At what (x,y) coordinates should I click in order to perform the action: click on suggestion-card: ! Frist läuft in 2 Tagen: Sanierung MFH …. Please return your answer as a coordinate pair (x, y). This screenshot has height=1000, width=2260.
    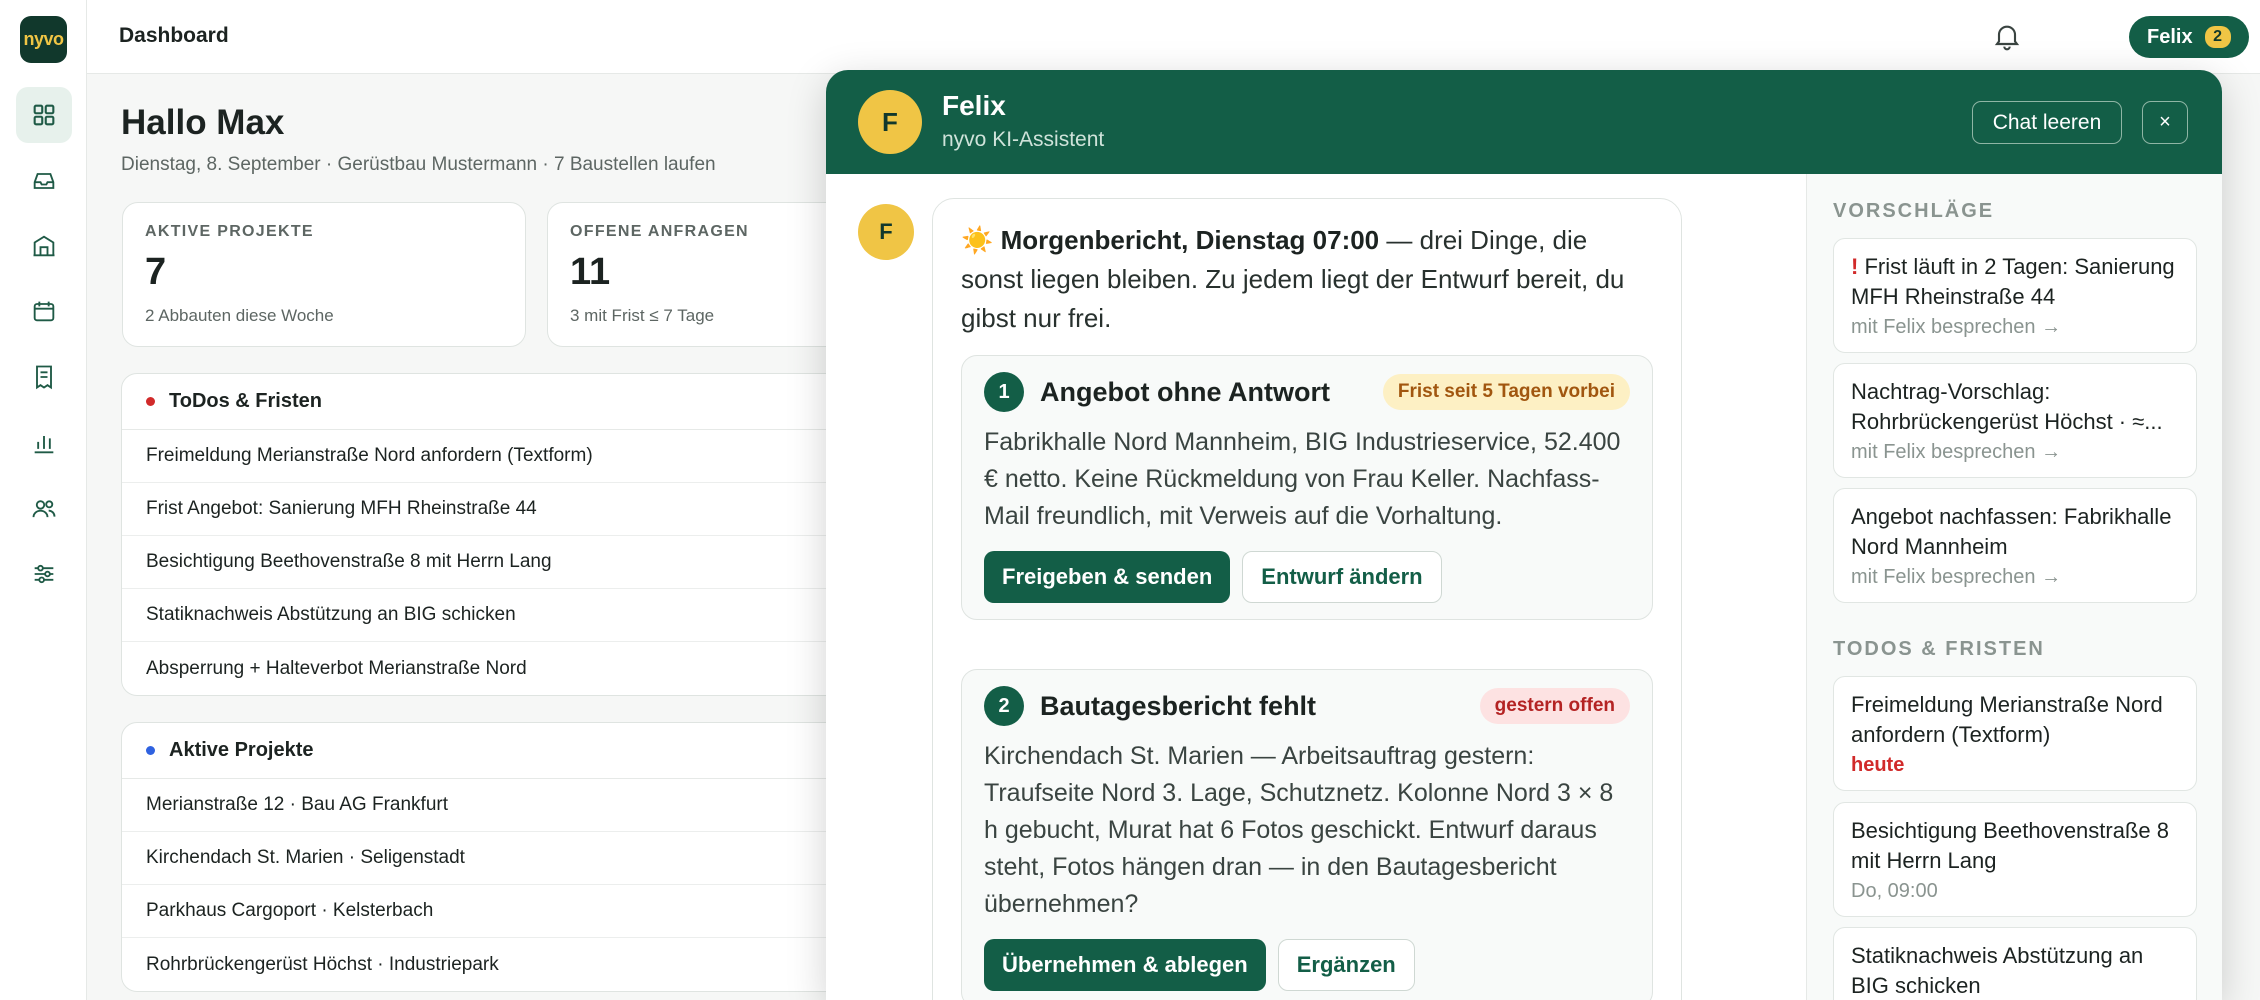
    Looking at the image, I should click on (2015, 295).